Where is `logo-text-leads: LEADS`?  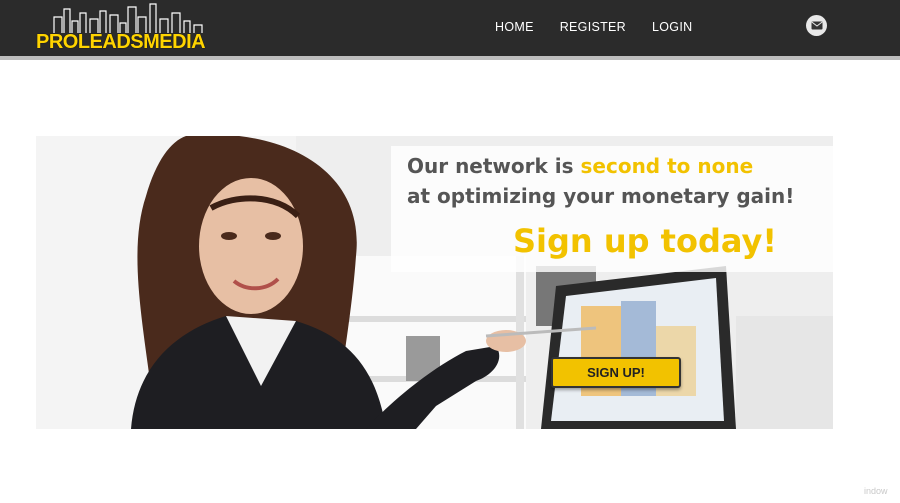 logo-text-leads: LEADS is located at coordinates (110, 42).